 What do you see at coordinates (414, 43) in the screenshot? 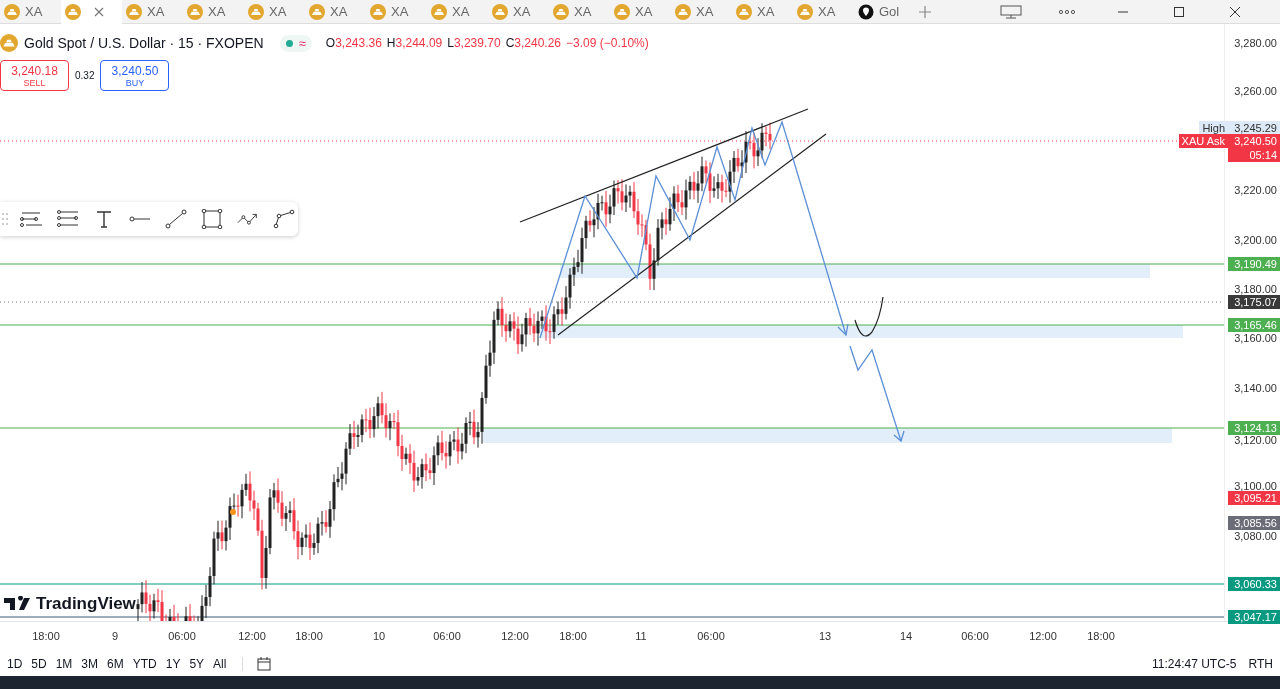
I see `ohlc-value: H3,244.09` at bounding box center [414, 43].